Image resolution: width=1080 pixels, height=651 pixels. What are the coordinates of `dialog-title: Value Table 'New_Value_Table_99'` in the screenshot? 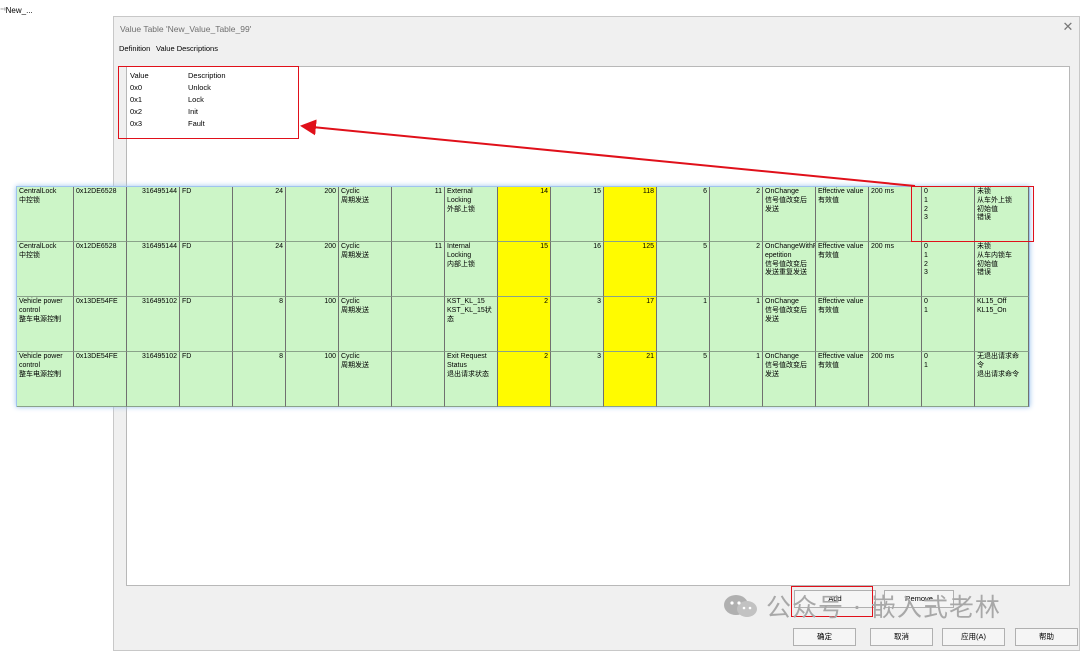 It's located at (186, 29).